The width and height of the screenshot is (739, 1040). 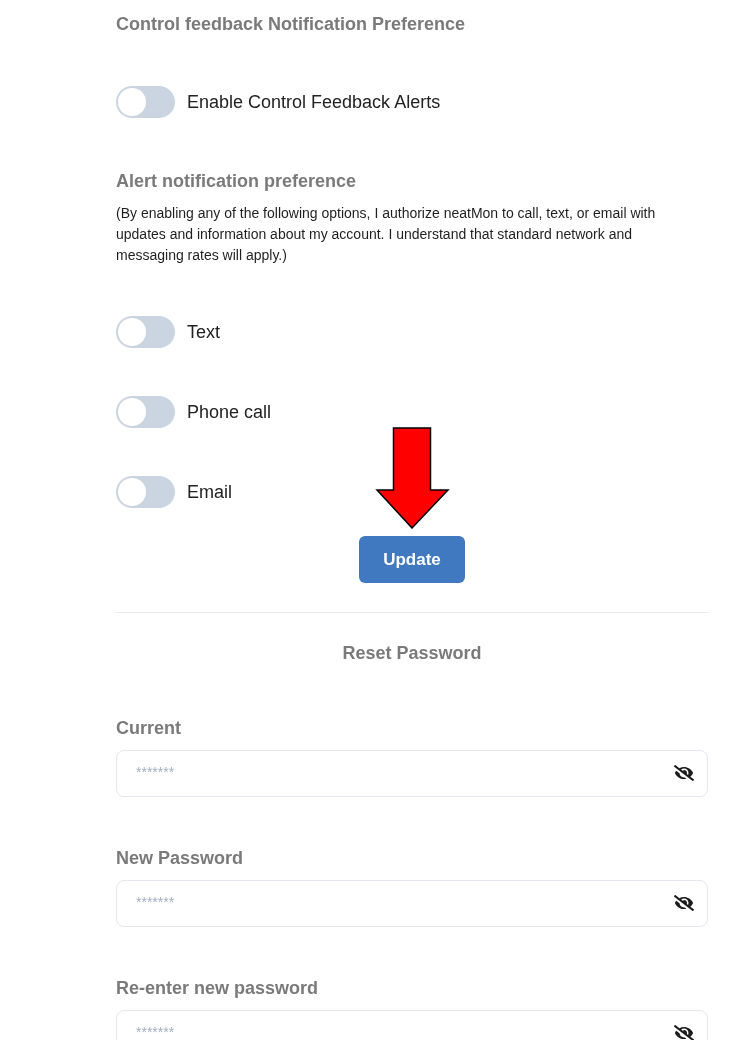 What do you see at coordinates (148, 728) in the screenshot?
I see `field-label: Current` at bounding box center [148, 728].